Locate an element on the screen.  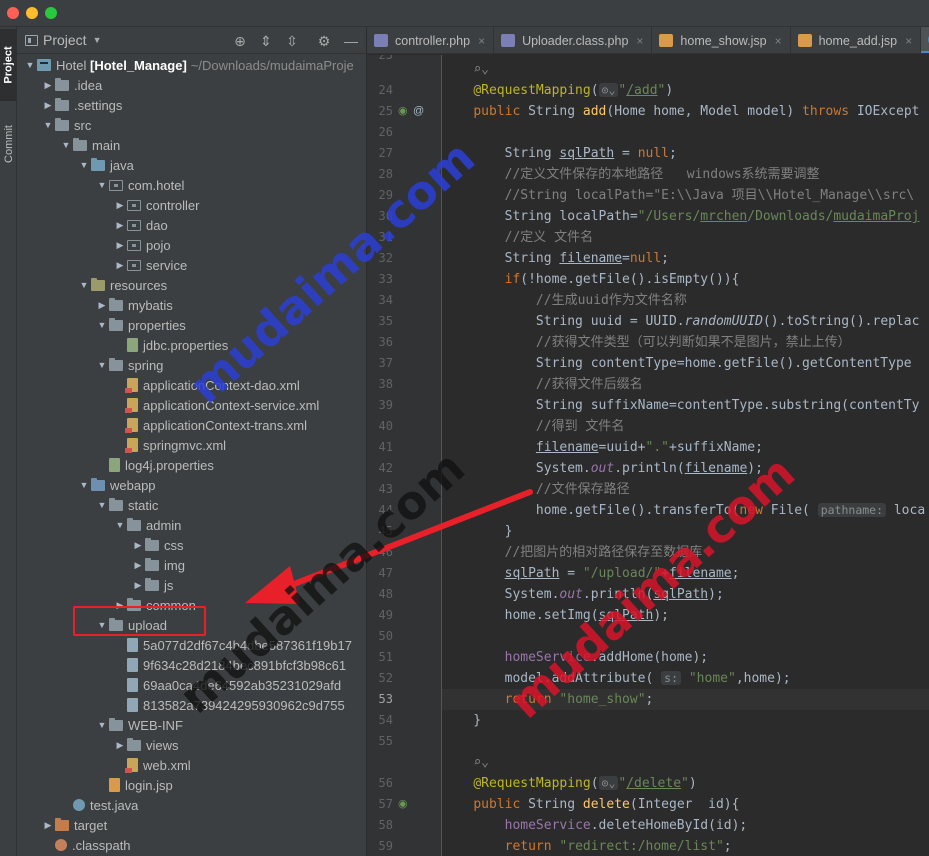
zoom-window-button is located at coordinates (51, 13).